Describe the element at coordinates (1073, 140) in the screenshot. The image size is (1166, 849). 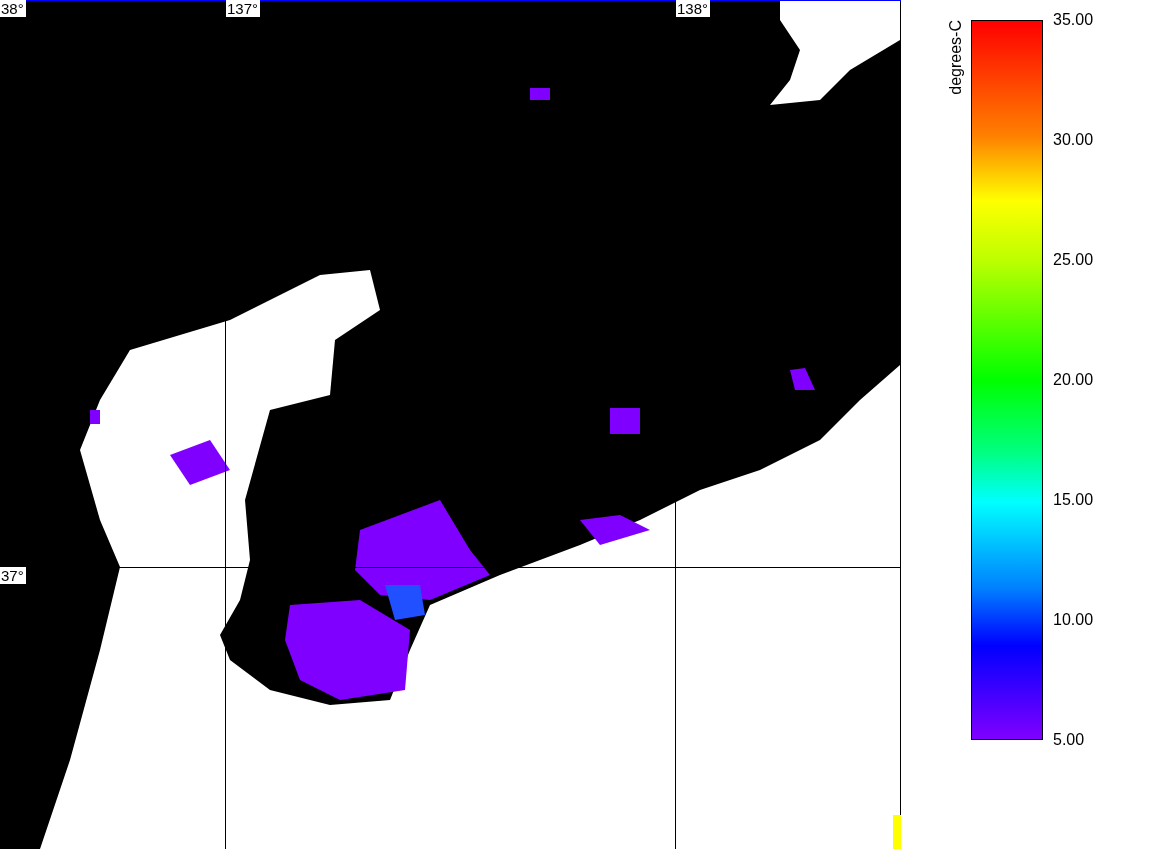
I see `colorbar-tick-label: 30.00` at that location.